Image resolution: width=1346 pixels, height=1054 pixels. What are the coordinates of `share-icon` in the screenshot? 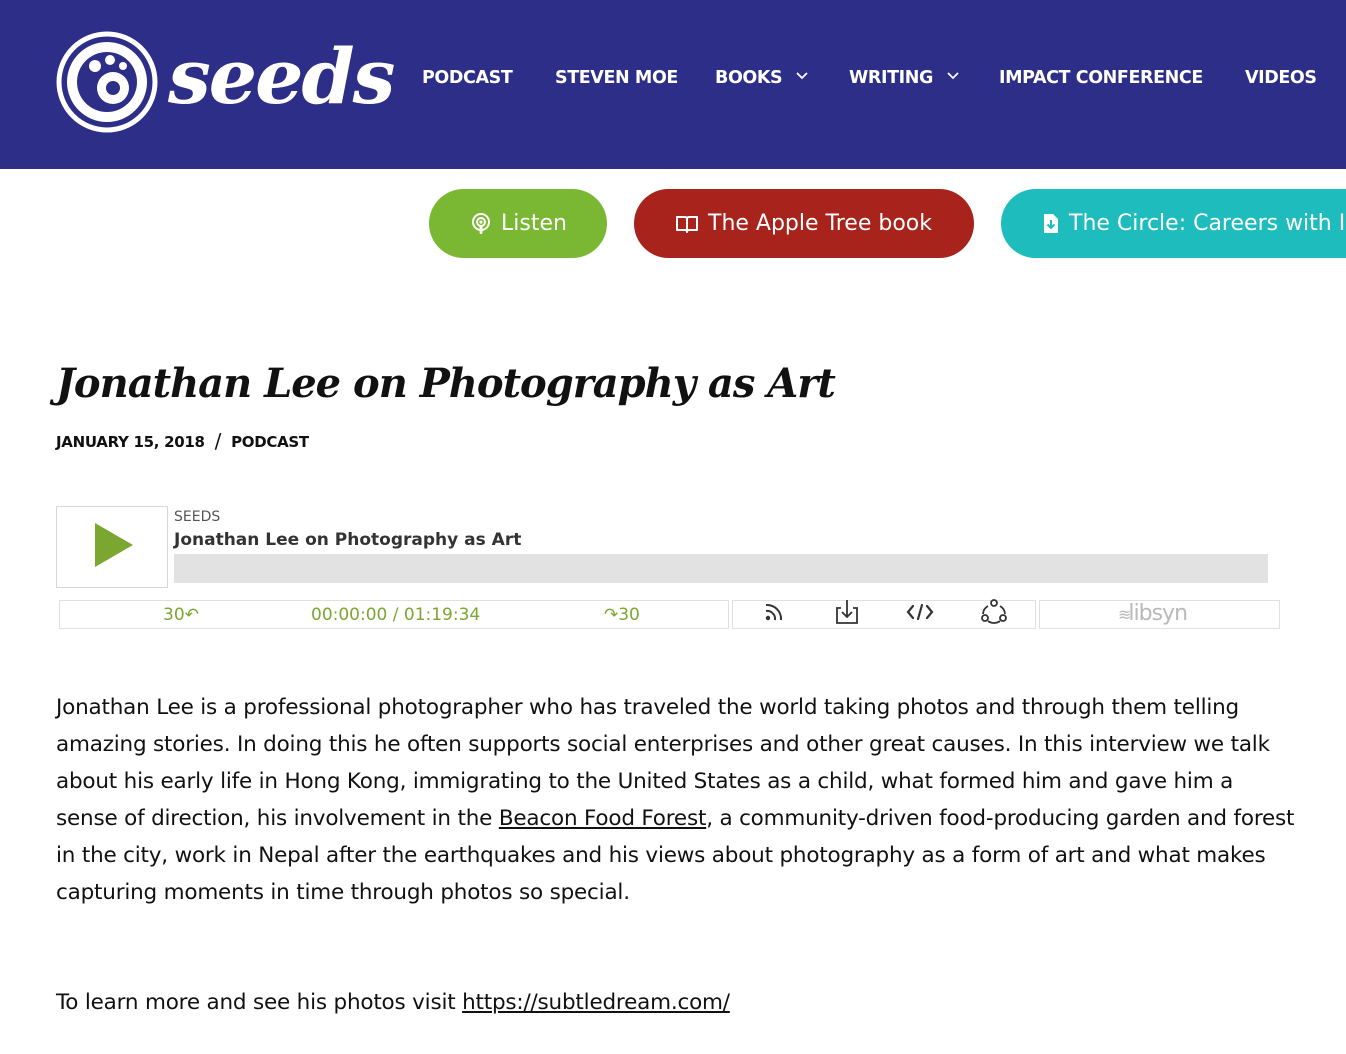 It's located at (994, 612).